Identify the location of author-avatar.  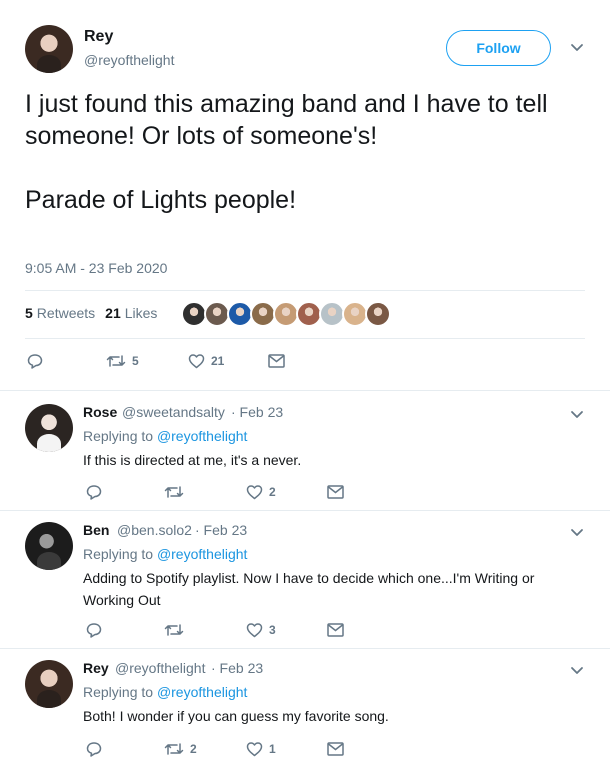
(49, 49).